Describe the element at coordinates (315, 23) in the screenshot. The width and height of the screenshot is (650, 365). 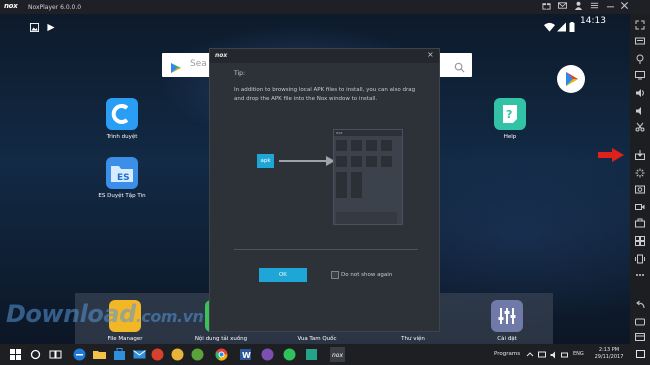
I see `android-status-bar: 14:13` at that location.